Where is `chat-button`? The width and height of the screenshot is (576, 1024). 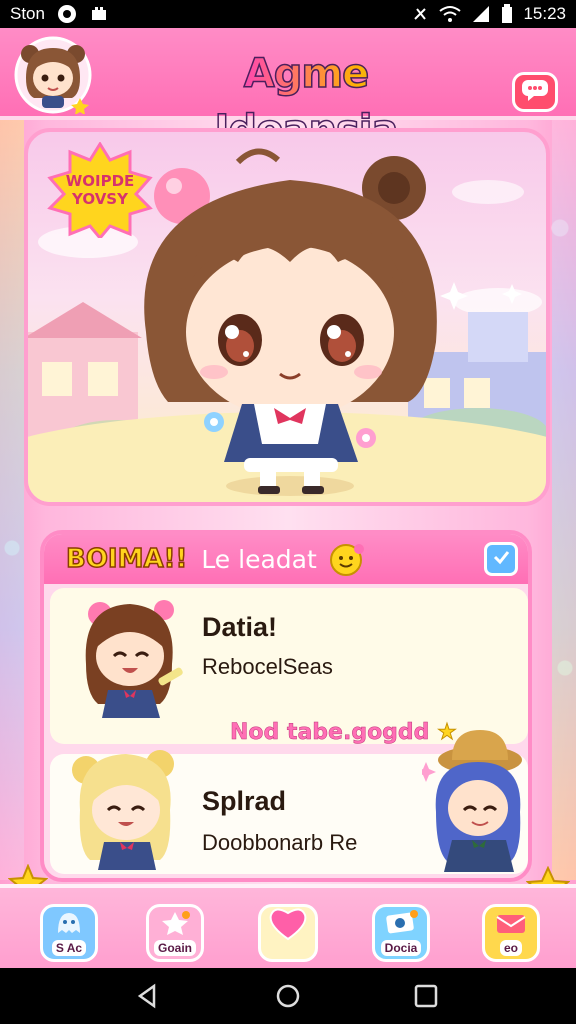
chat-button is located at coordinates (535, 92).